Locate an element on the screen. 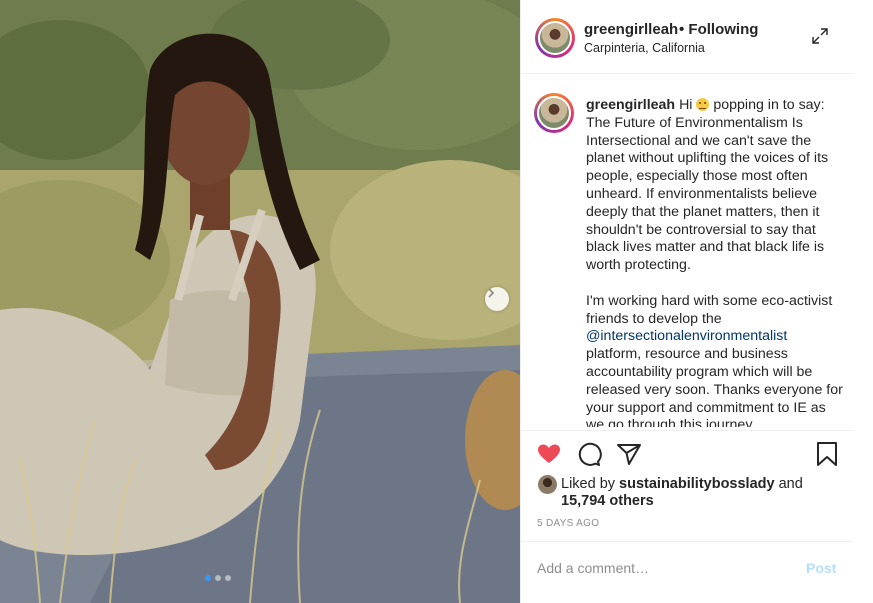 This screenshot has height=603, width=873. likes-count: 15,794 others is located at coordinates (607, 501).